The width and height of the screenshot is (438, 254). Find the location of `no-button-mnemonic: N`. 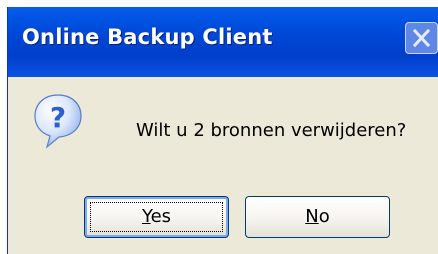

no-button-mnemonic: N is located at coordinates (312, 216).